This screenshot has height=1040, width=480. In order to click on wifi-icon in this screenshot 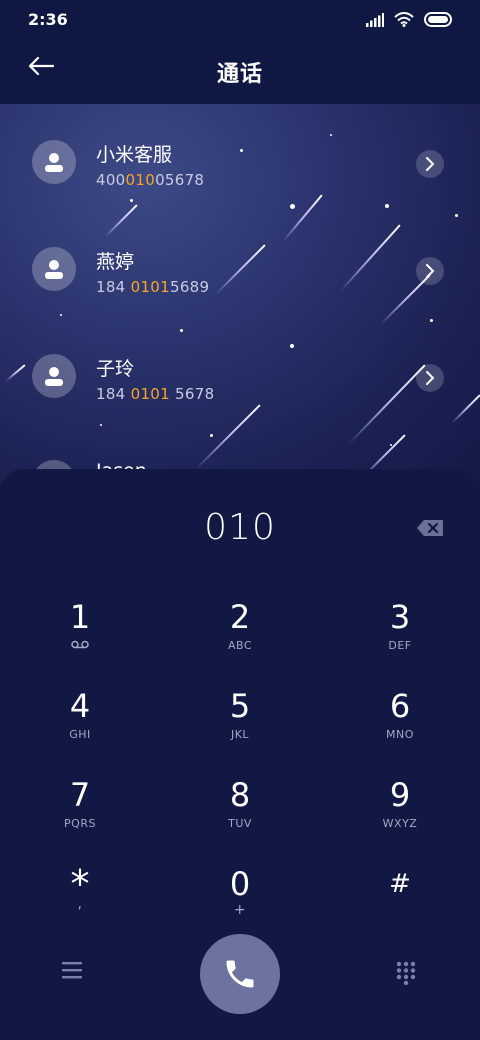, I will do `click(404, 19)`.